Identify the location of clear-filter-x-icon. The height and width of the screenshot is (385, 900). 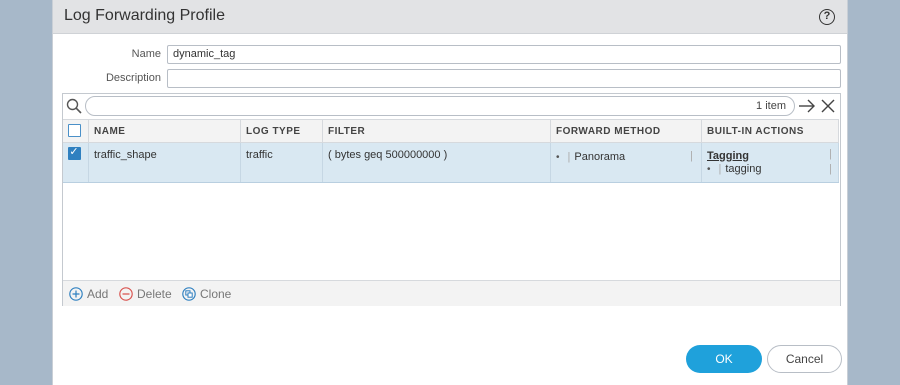
(828, 106).